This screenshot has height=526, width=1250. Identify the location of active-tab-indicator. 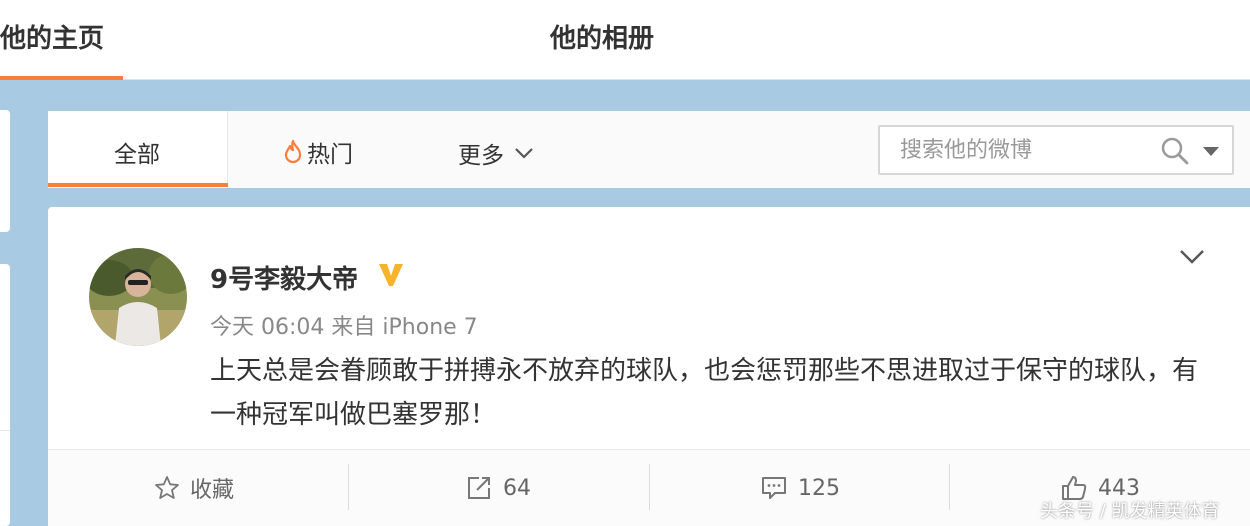
(61, 78).